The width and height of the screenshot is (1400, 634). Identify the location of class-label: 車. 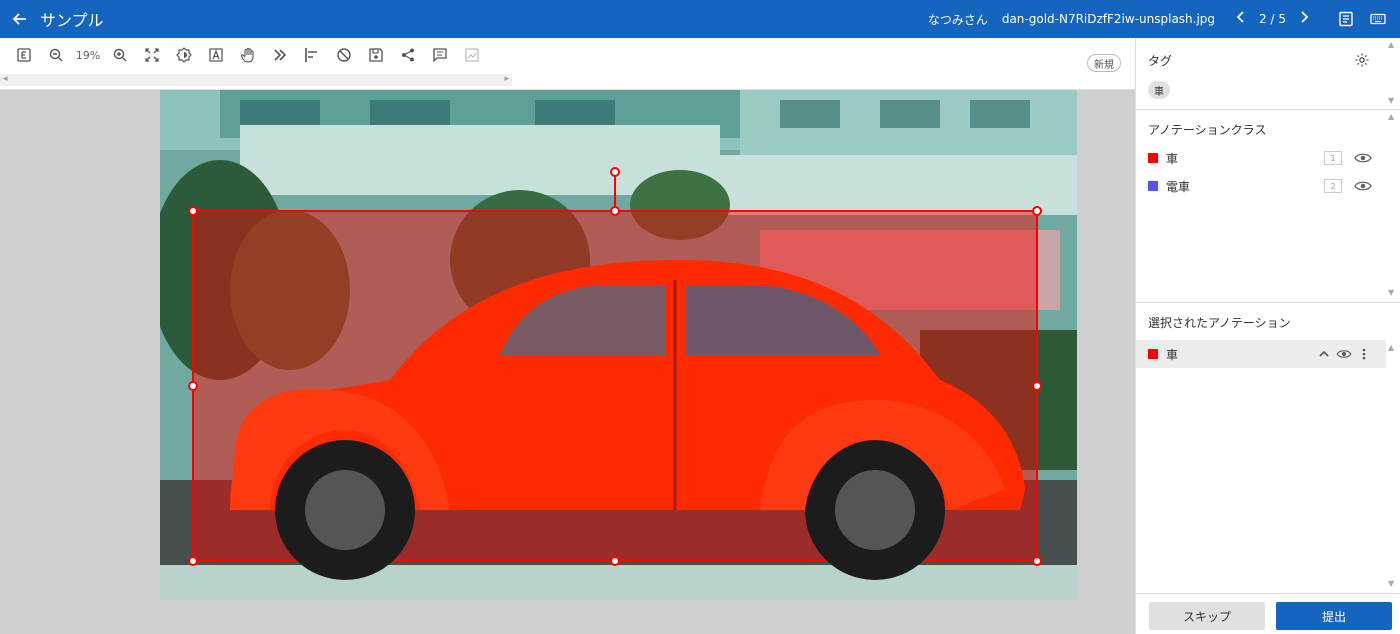
(1172, 158).